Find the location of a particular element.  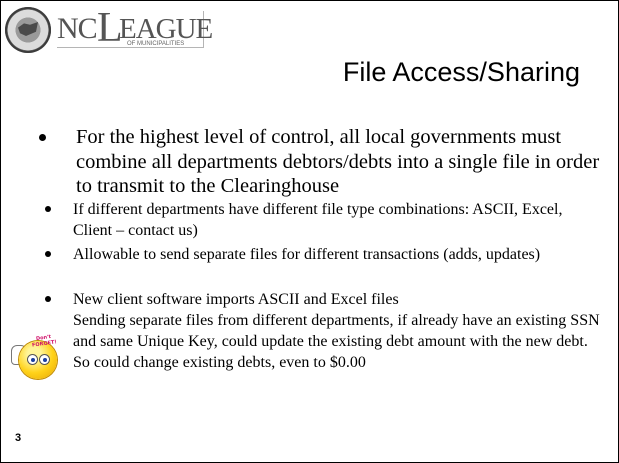

dont-forget-label: Don't FORGET! is located at coordinates (44, 341).